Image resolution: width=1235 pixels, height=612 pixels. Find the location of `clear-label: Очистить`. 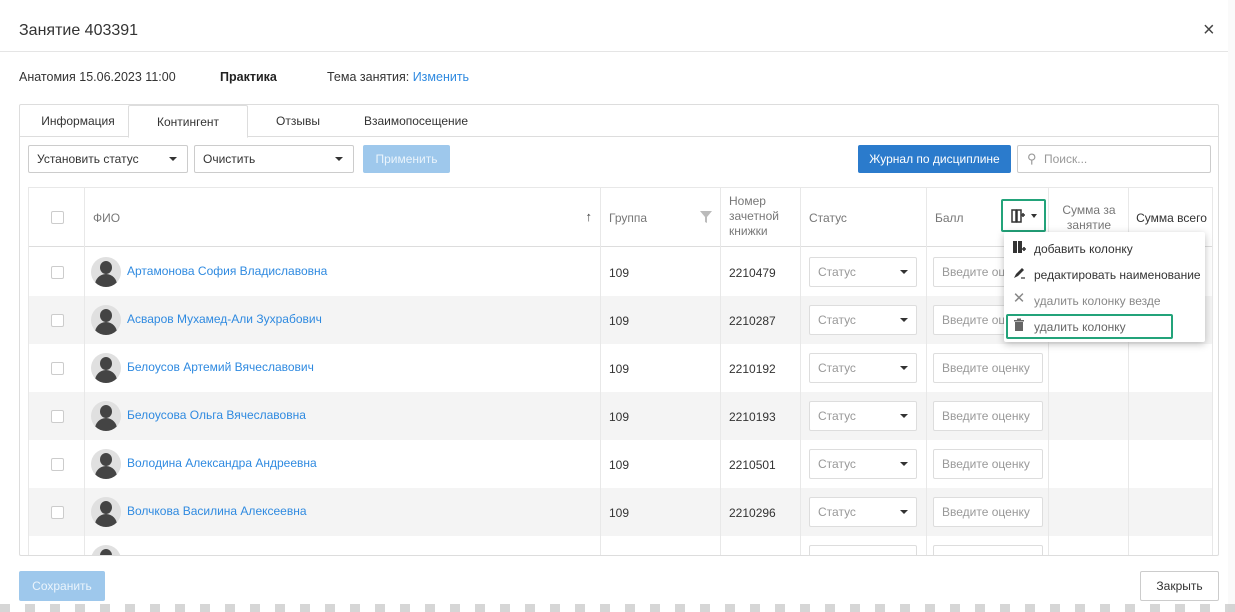

clear-label: Очистить is located at coordinates (229, 159).